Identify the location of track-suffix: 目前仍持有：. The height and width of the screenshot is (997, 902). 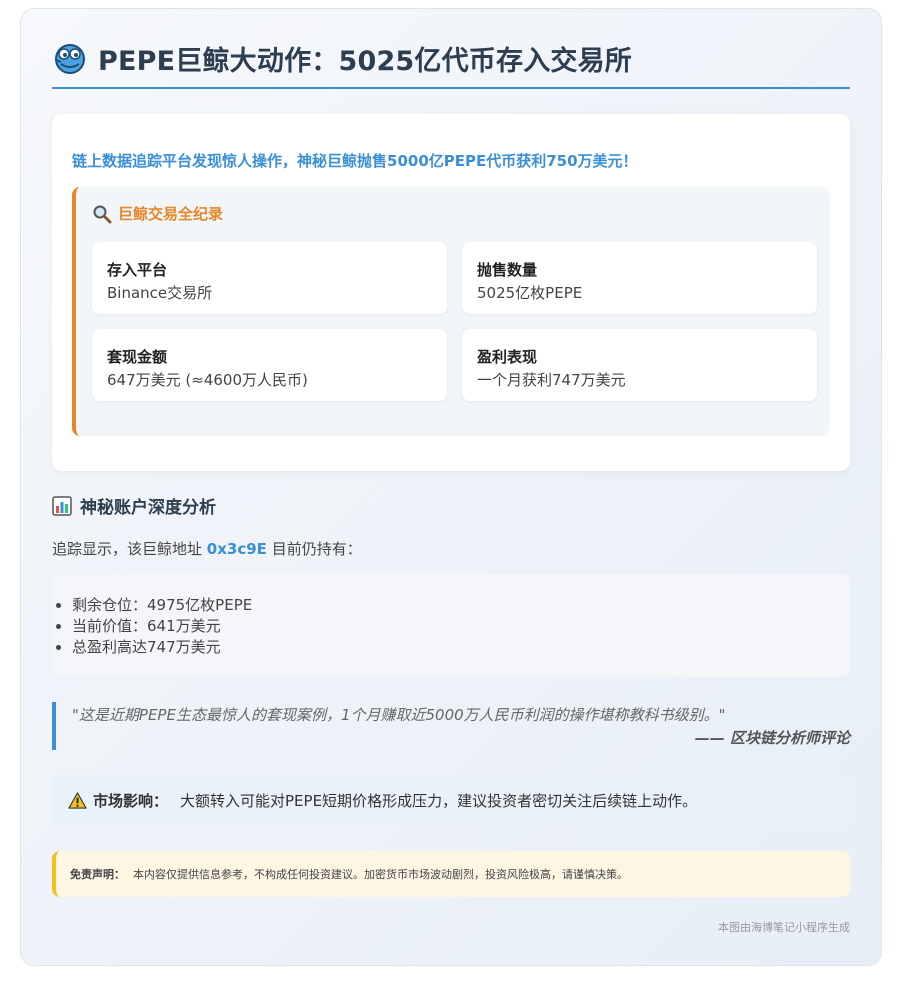
(316, 549).